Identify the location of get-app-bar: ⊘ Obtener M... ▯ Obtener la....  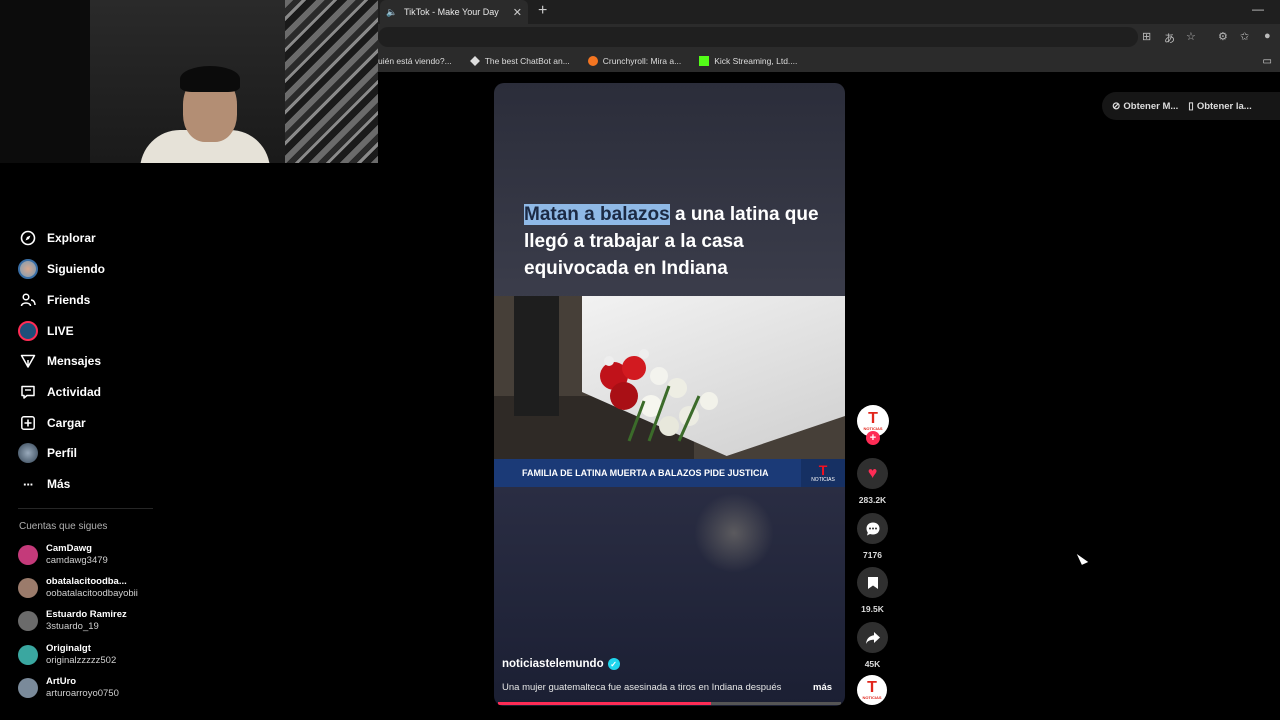
(1191, 106).